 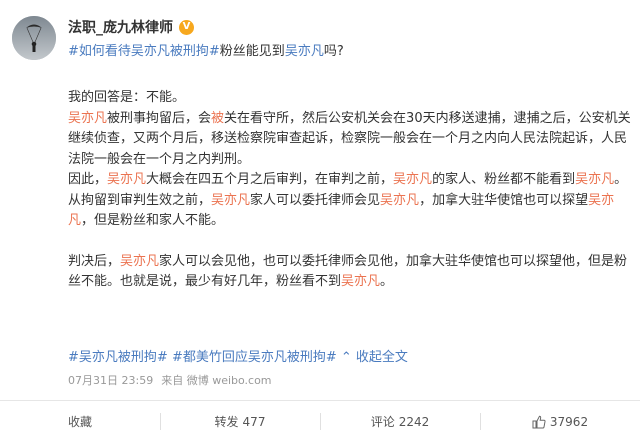 What do you see at coordinates (120, 27) in the screenshot?
I see `author-name: 法职_庞九林律师` at bounding box center [120, 27].